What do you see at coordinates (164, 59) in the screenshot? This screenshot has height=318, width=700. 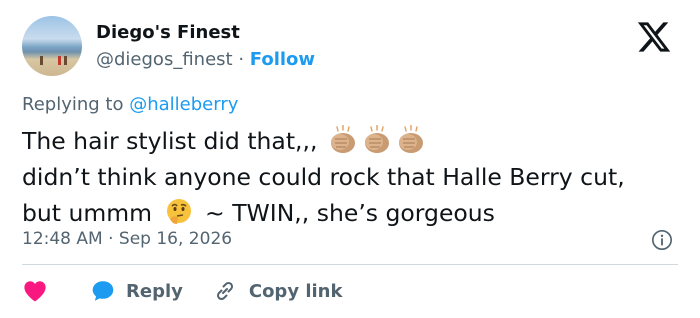 I see `author-handle: @diegos_finest` at bounding box center [164, 59].